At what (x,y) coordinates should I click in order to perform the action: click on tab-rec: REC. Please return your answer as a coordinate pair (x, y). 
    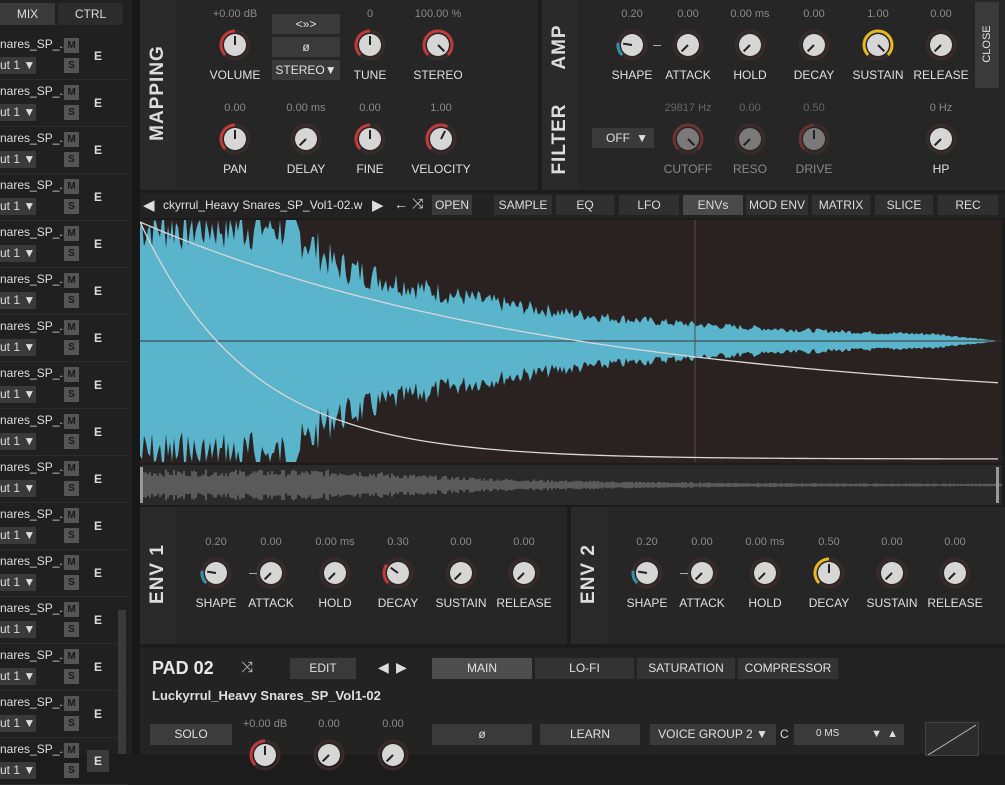
    Looking at the image, I should click on (968, 205).